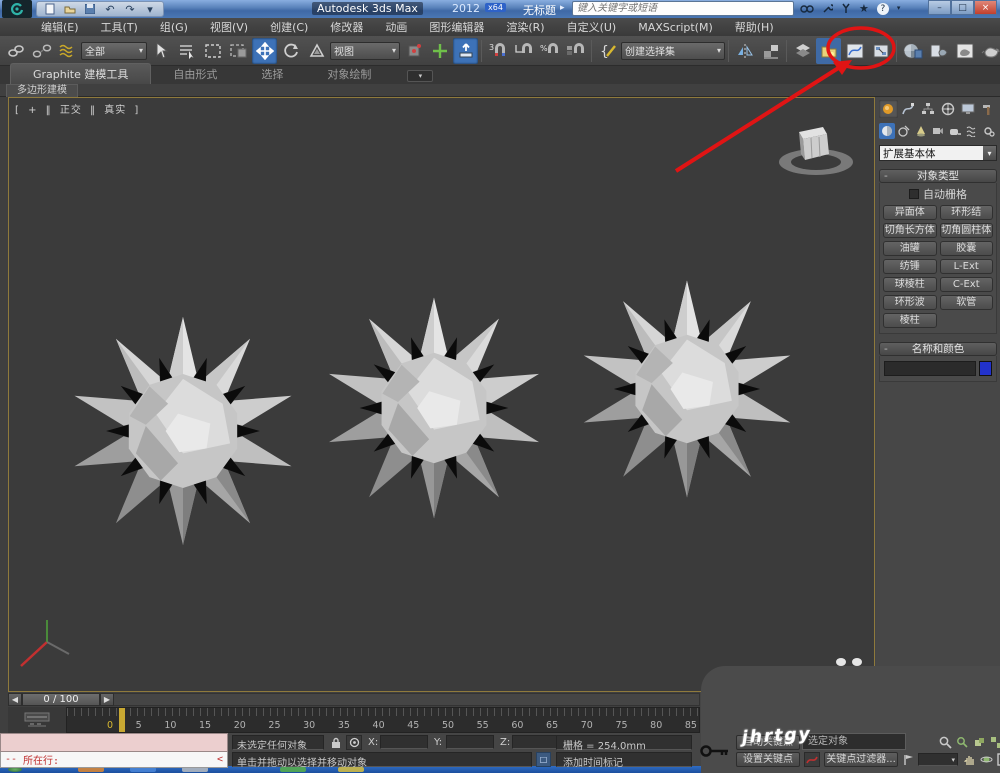 The width and height of the screenshot is (1000, 773). What do you see at coordinates (470, 742) in the screenshot?
I see `y-coordinate-field` at bounding box center [470, 742].